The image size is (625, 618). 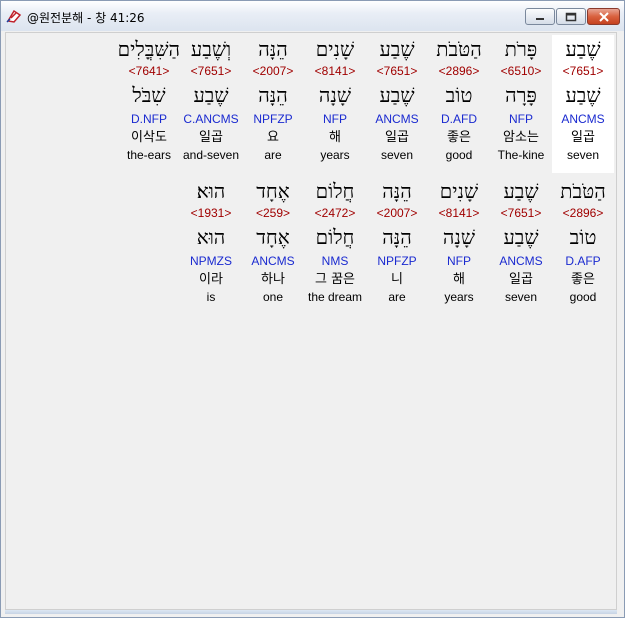 I want to click on word-cell: הוּא׃ <1931> הוּא NPMZS 이라 is, so click(x=211, y=241).